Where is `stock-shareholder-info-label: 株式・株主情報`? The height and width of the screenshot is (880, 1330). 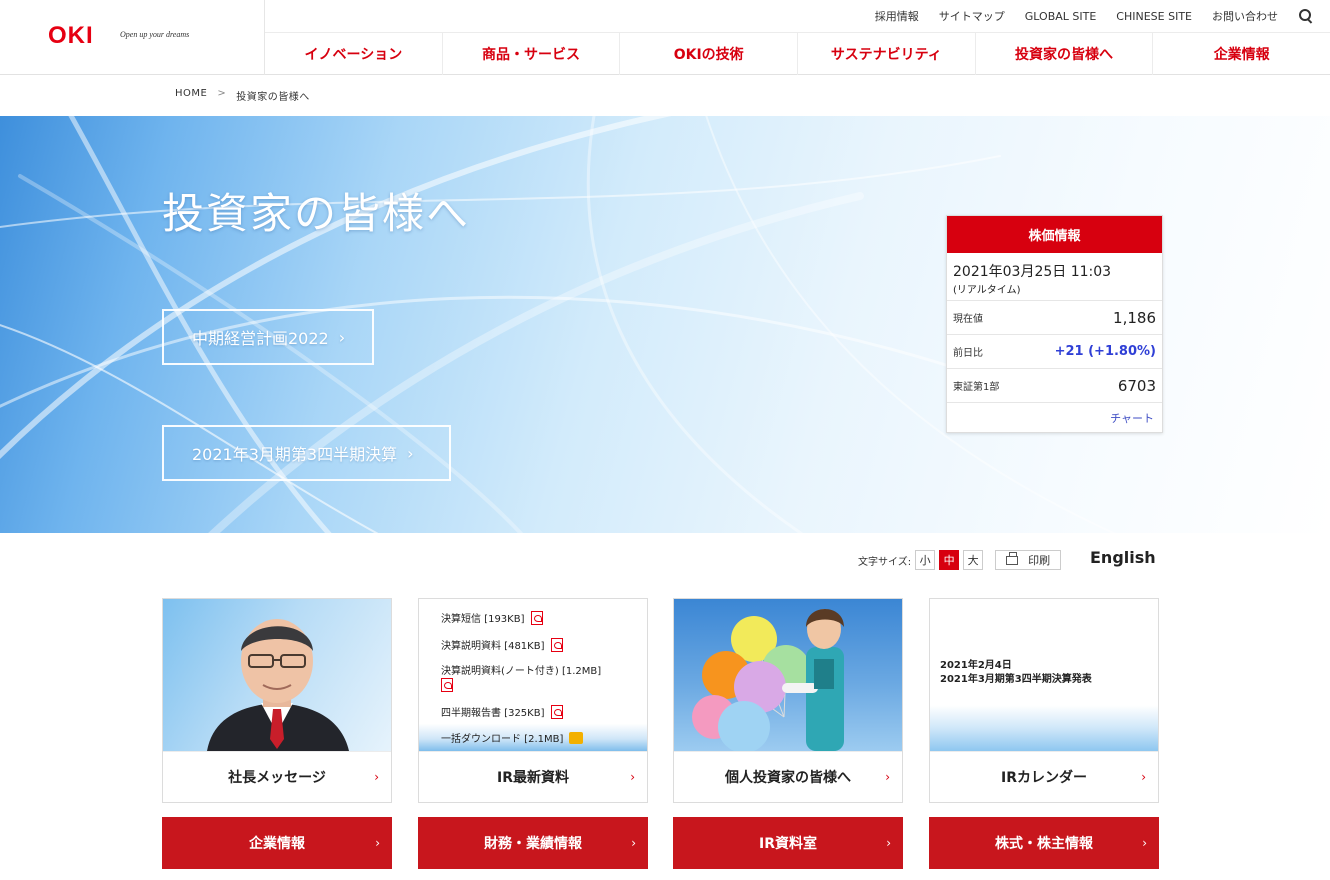
stock-shareholder-info-label: 株式・株主情報 is located at coordinates (1044, 844).